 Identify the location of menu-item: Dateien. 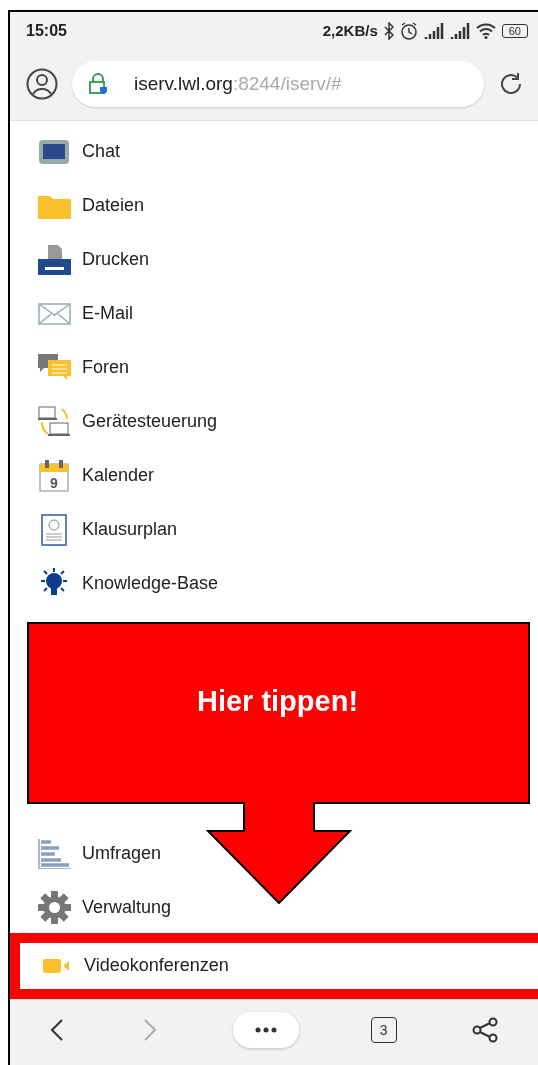
(274, 205).